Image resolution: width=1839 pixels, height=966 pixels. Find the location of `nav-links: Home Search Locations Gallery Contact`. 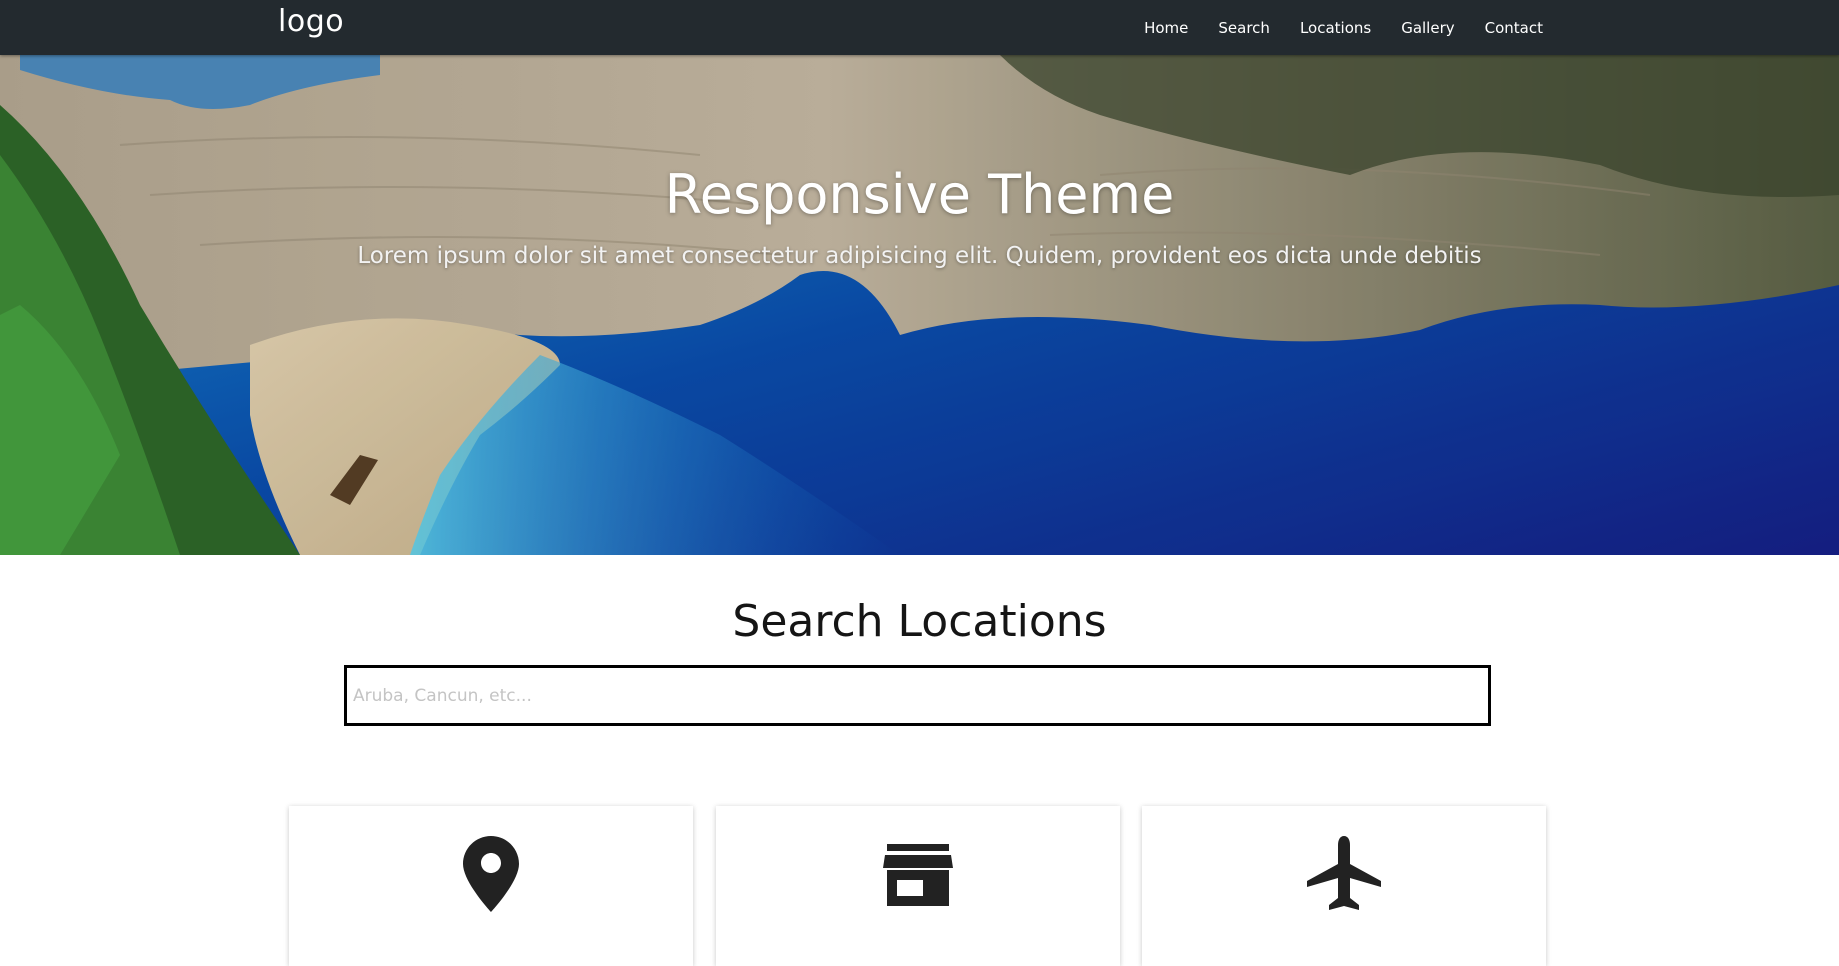

nav-links: Home Search Locations Gallery Contact is located at coordinates (1328, 27).